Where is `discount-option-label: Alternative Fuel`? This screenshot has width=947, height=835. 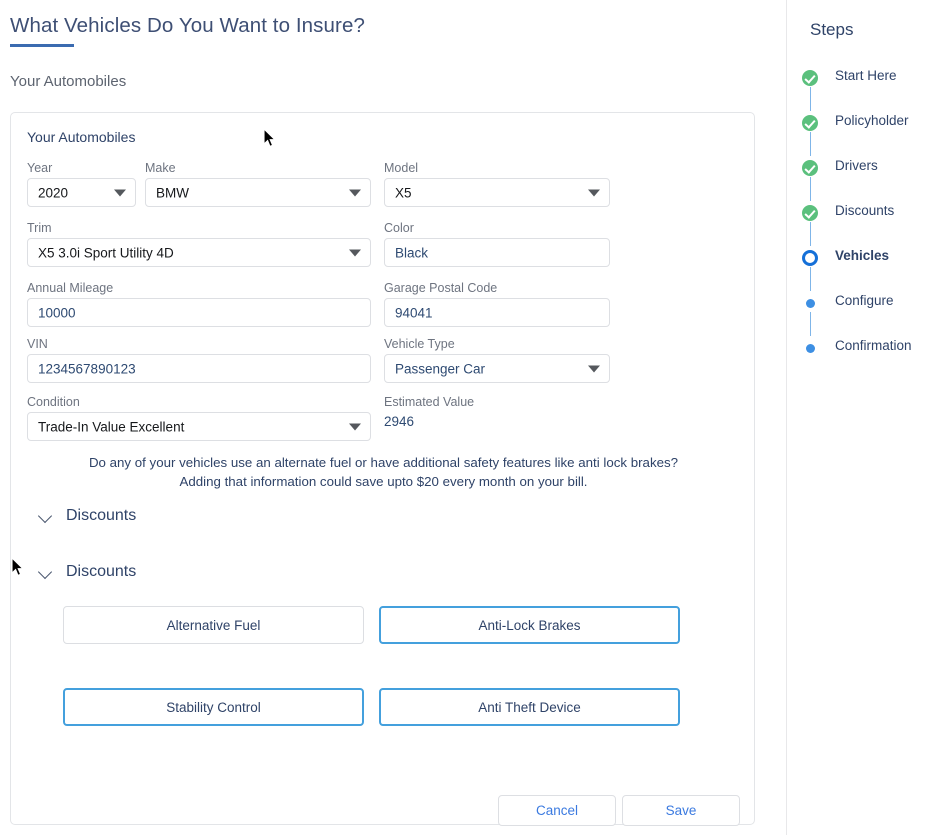
discount-option-label: Alternative Fuel is located at coordinates (213, 625).